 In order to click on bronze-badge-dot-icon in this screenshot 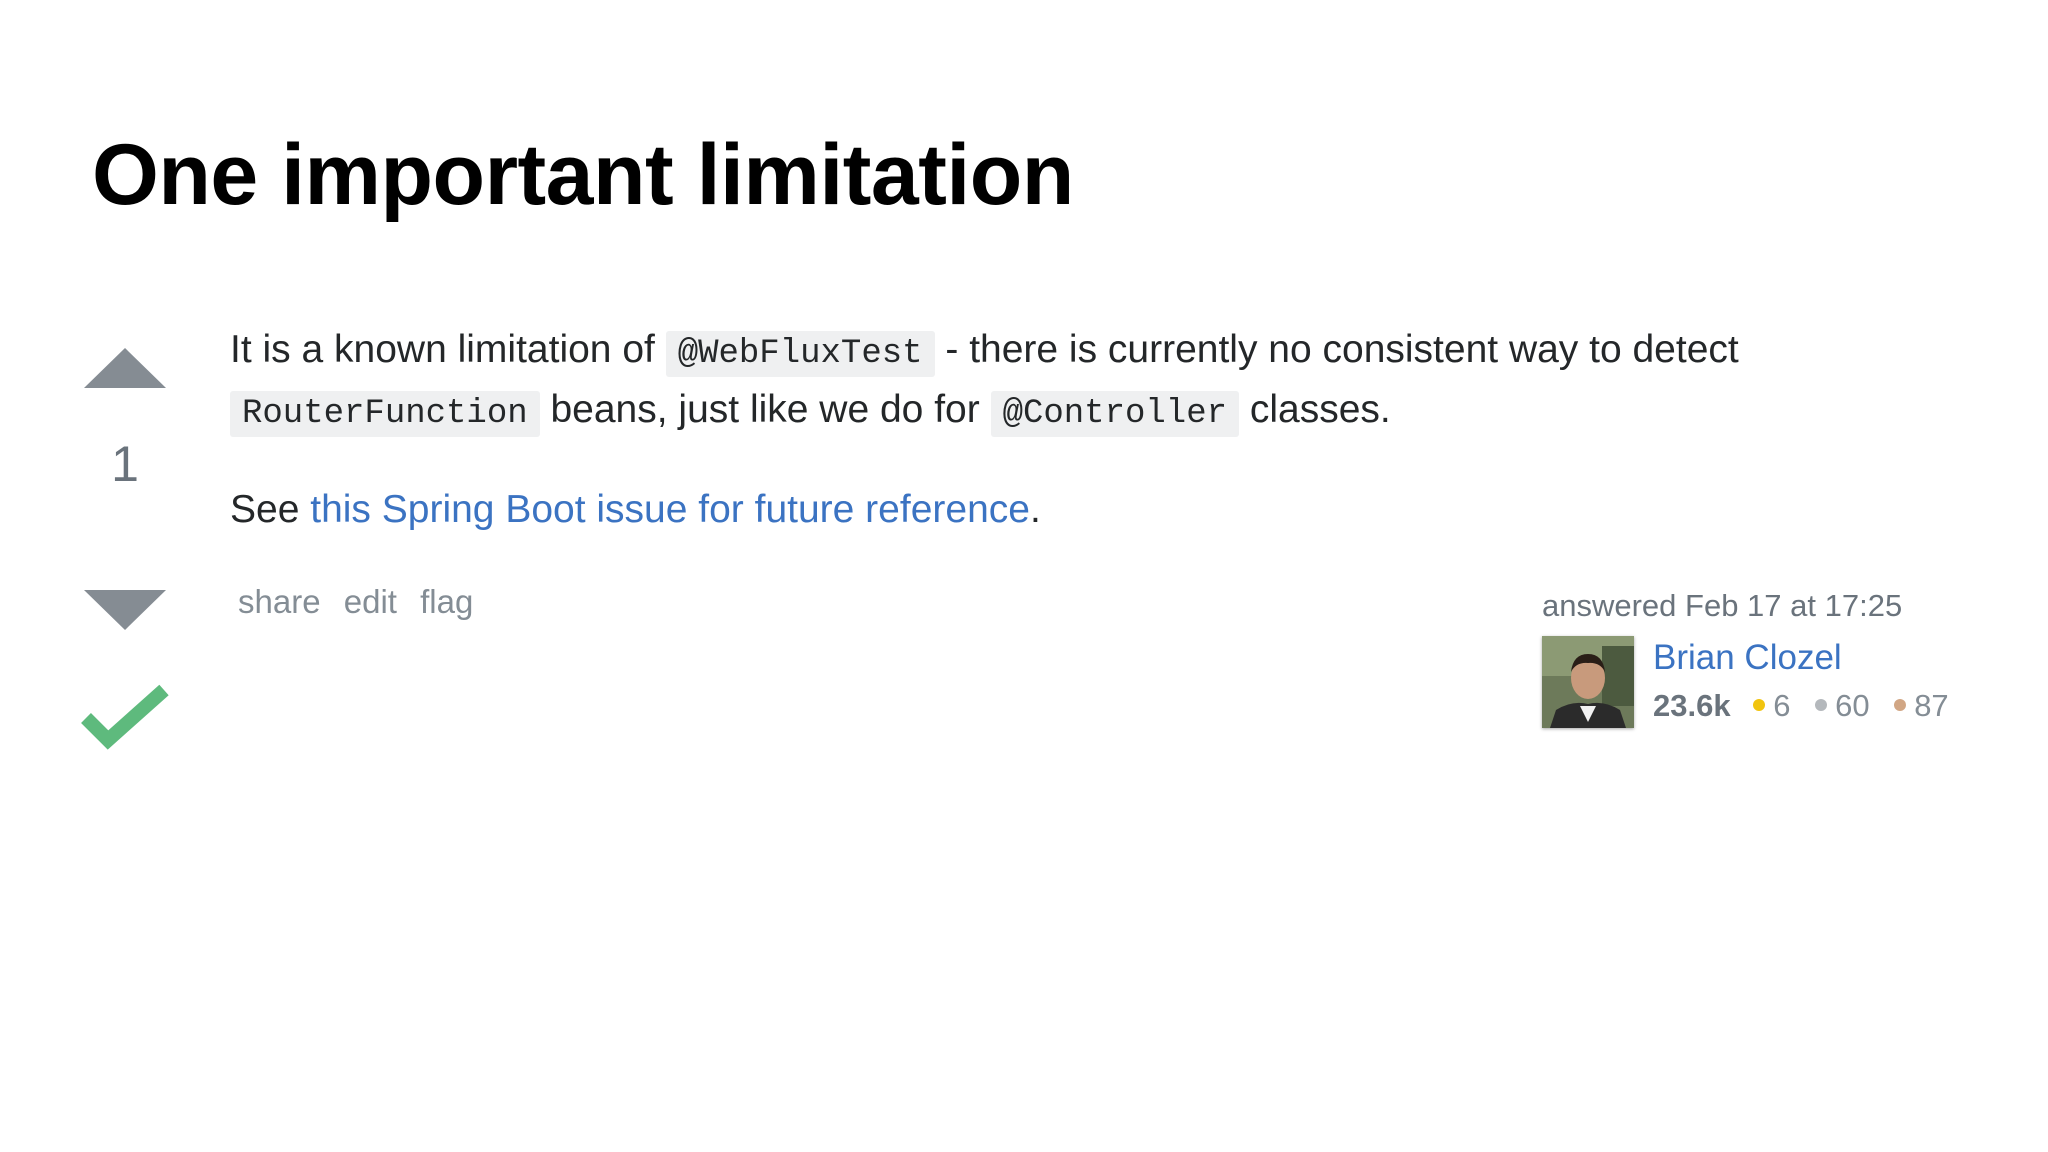, I will do `click(1900, 704)`.